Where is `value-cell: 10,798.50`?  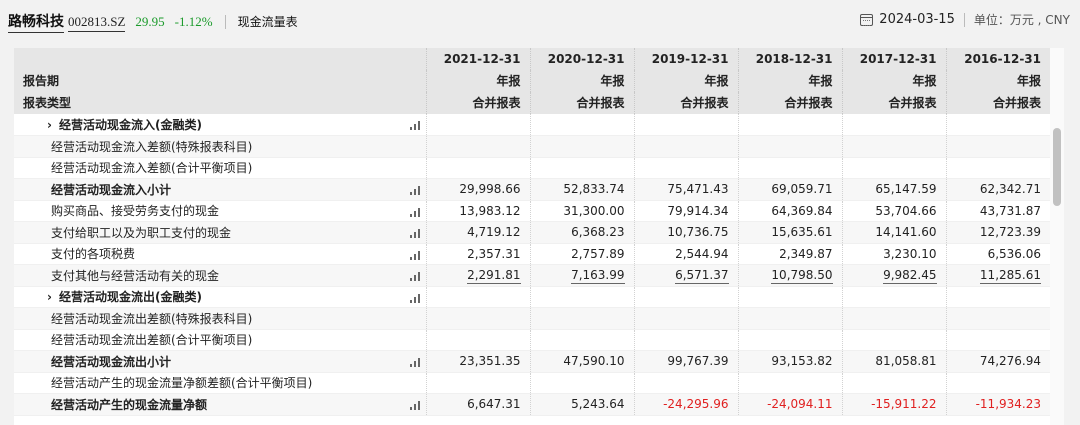 value-cell: 10,798.50 is located at coordinates (789, 275).